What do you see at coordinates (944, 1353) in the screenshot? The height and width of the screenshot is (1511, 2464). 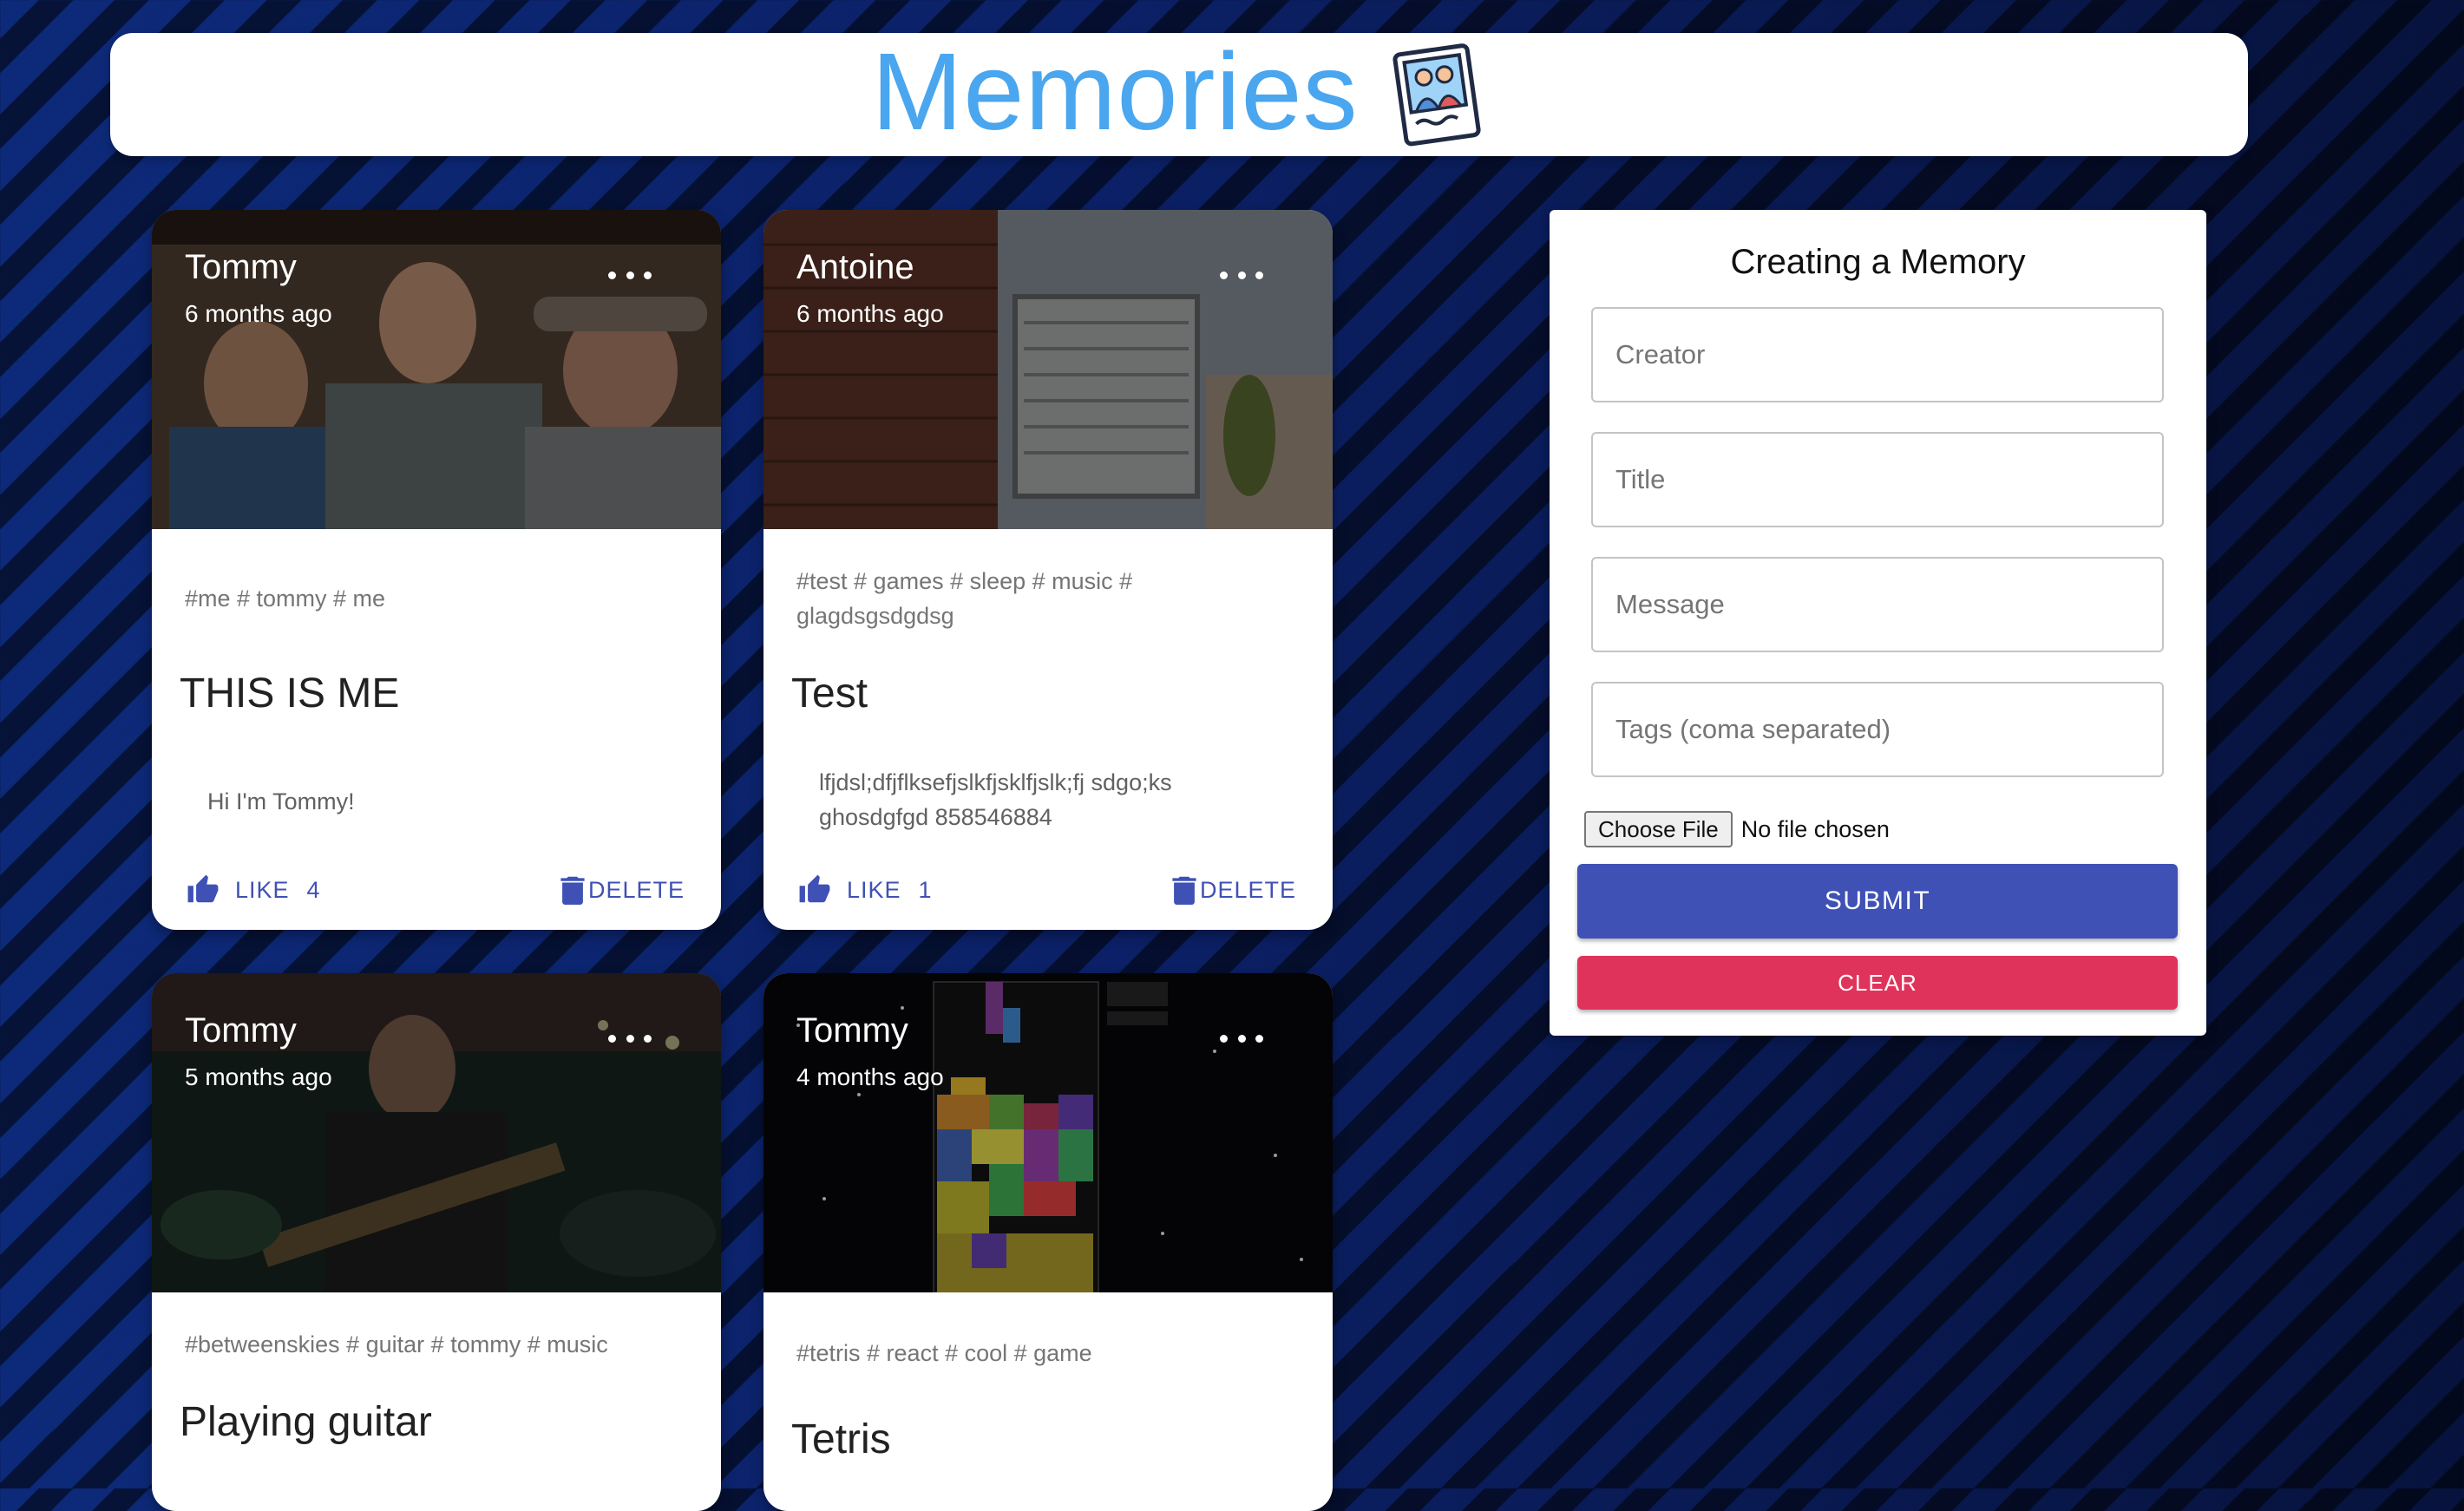 I see `card-tags: #tetris # react # cool # game` at bounding box center [944, 1353].